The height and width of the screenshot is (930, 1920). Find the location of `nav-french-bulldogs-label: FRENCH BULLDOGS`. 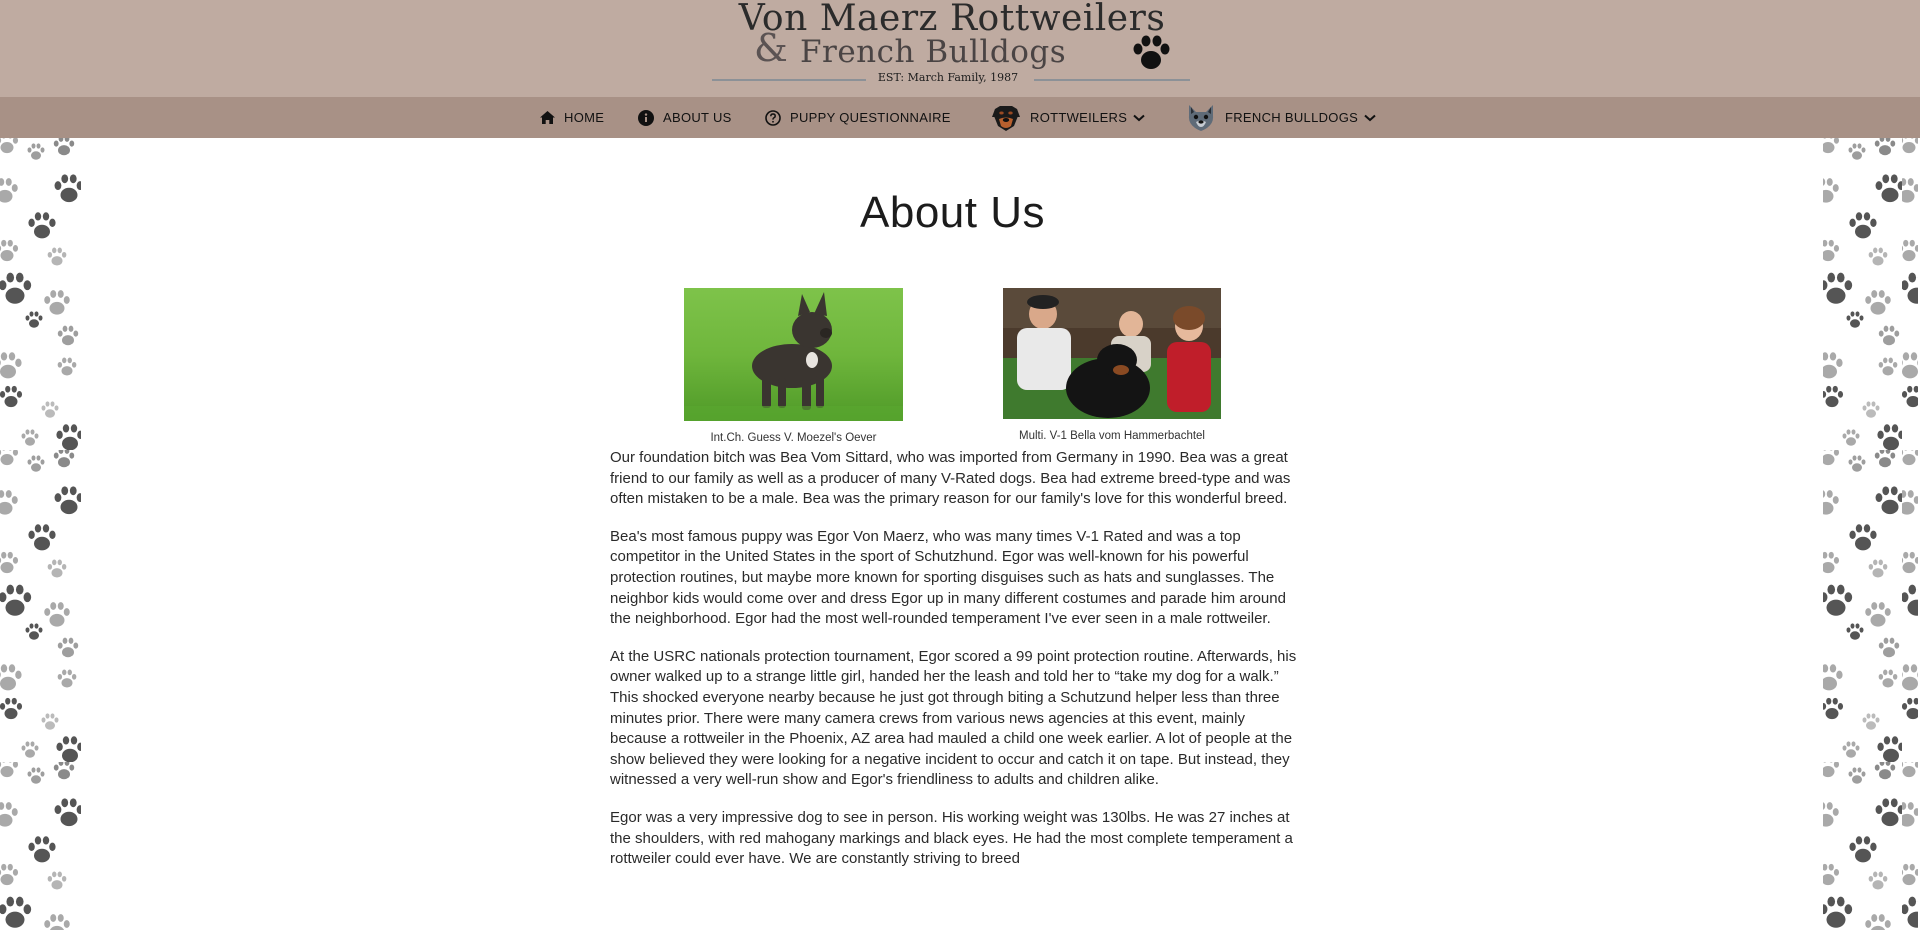

nav-french-bulldogs-label: FRENCH BULLDOGS is located at coordinates (1292, 117).